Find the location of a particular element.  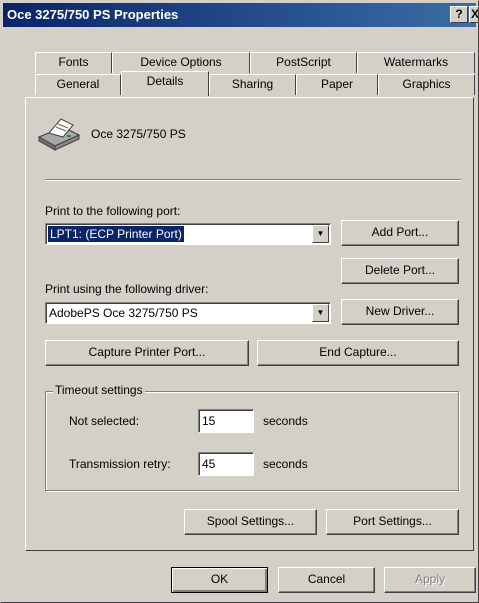

tab-fonts: Fonts is located at coordinates (73, 62).